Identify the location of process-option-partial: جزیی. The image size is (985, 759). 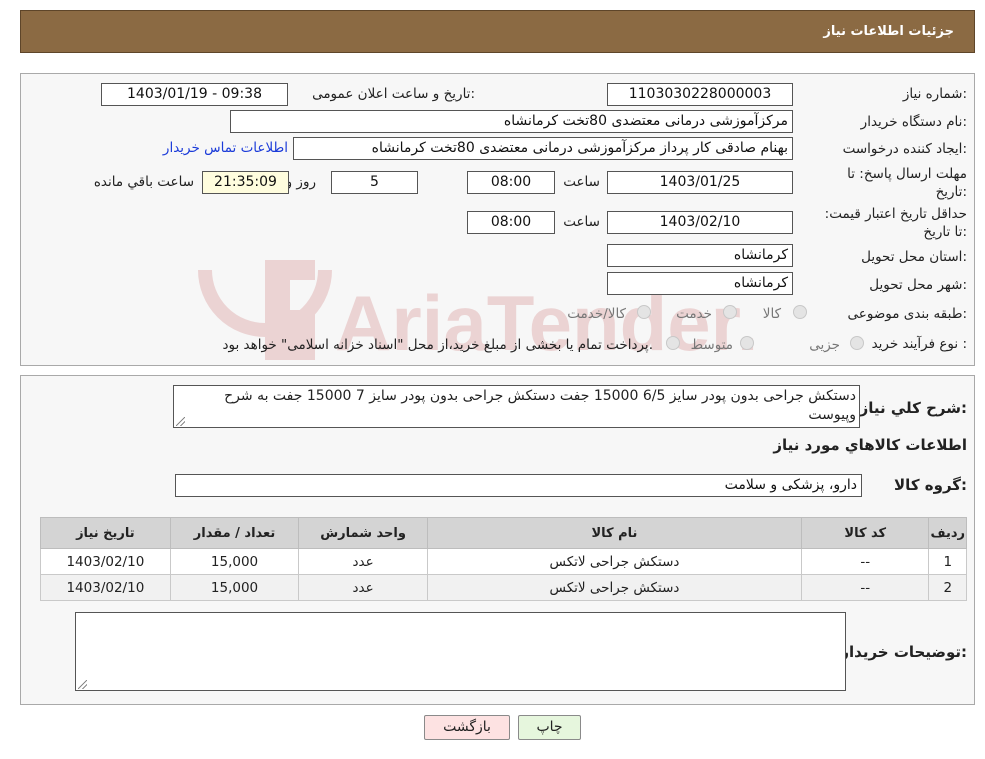
(824, 345).